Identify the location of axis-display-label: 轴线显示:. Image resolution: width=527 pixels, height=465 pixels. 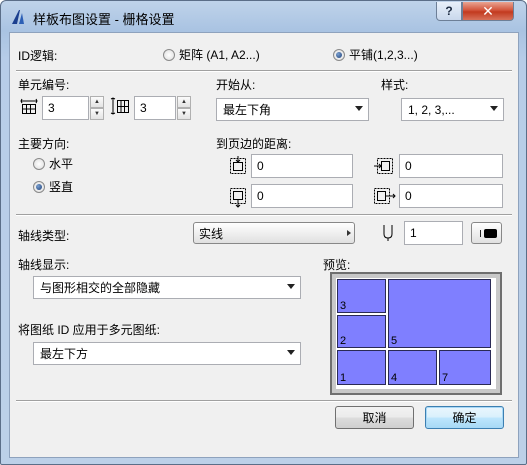
(44, 265).